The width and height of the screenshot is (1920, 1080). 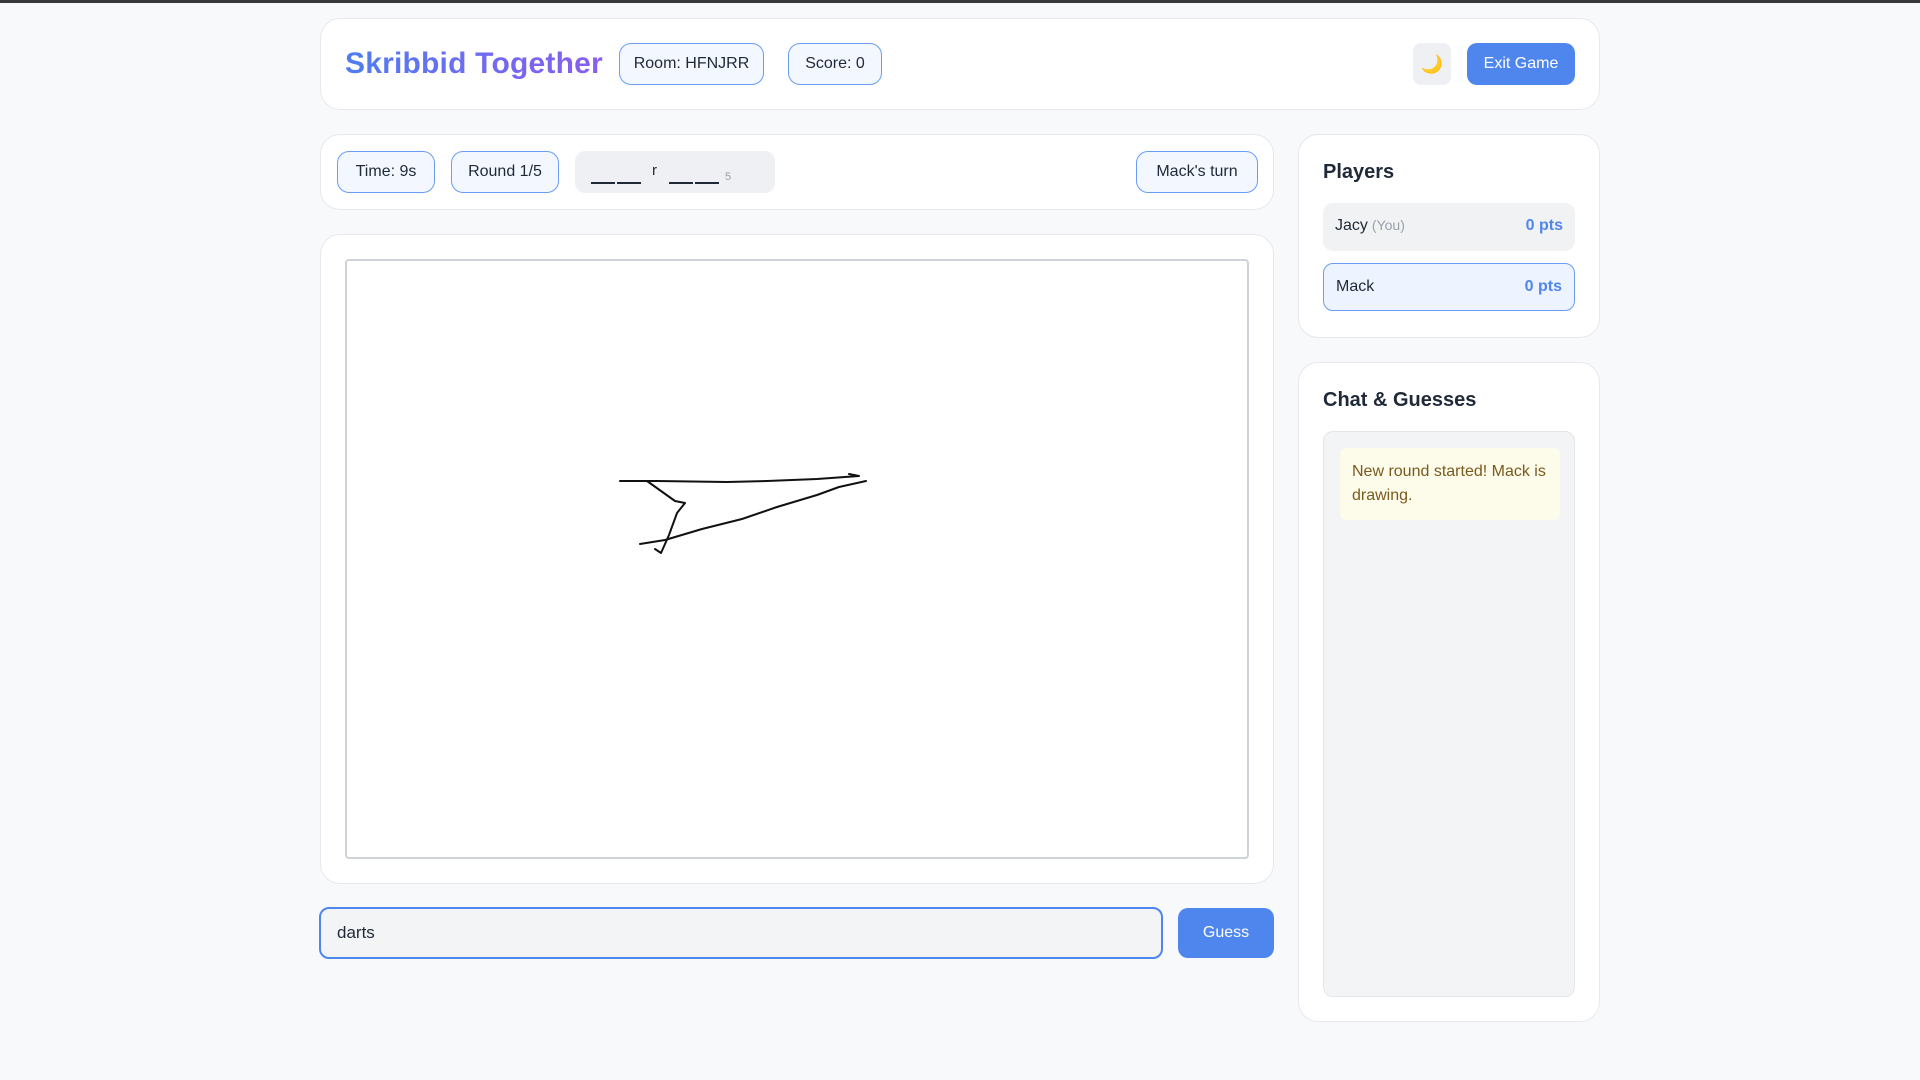 What do you see at coordinates (386, 172) in the screenshot?
I see `timer-badge: Time: 9s` at bounding box center [386, 172].